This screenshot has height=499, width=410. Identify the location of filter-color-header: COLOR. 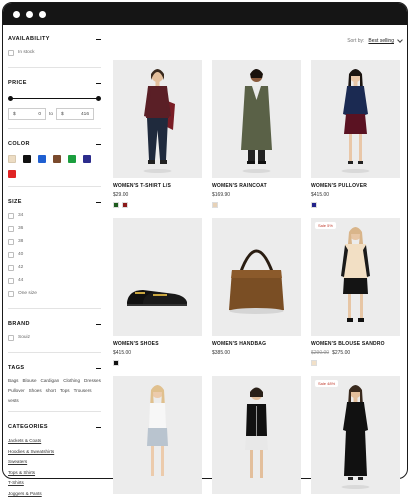
(54, 144).